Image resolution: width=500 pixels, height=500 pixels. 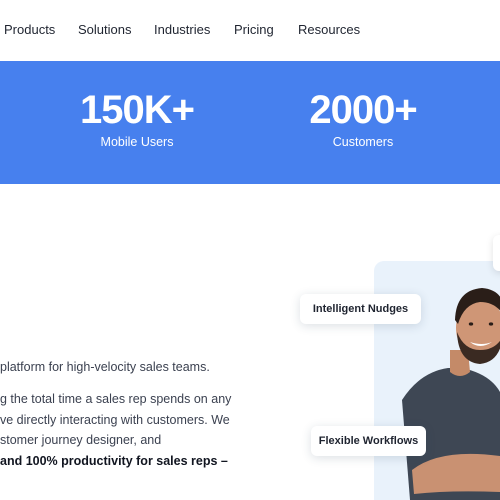 I want to click on stat-customers: 2000+ Customers, so click(x=363, y=118).